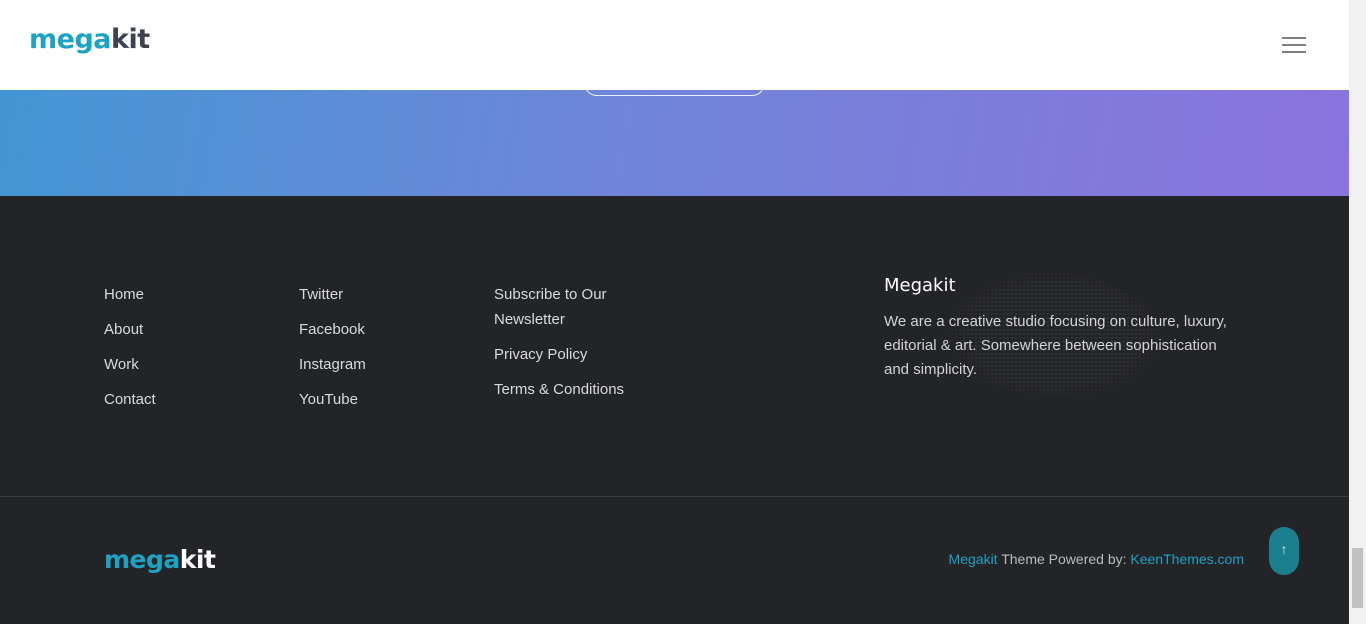 This screenshot has width=1366, height=624. I want to click on credit-keenthemes-link: KeenThemes.com, so click(1187, 559).